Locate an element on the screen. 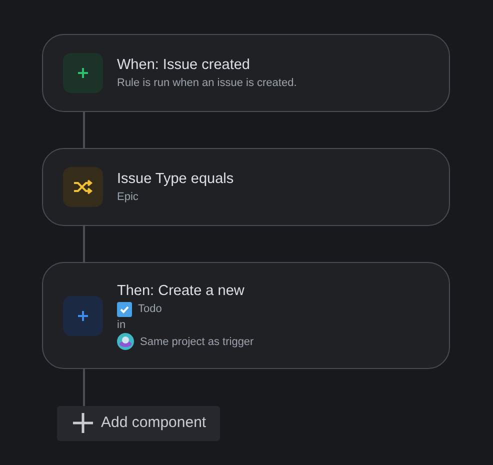  project-avatar-icon is located at coordinates (125, 341).